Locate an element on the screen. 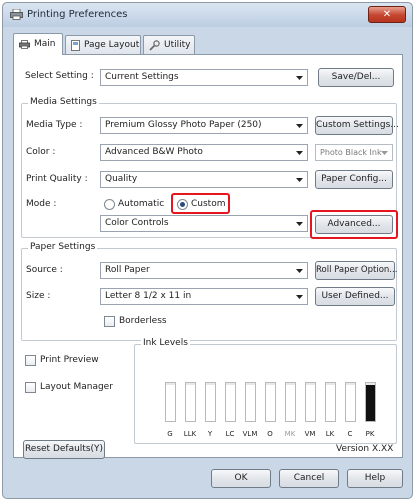 The height and width of the screenshot is (501, 415). ink-type-dropdown: Photo Black Ink is located at coordinates (354, 152).